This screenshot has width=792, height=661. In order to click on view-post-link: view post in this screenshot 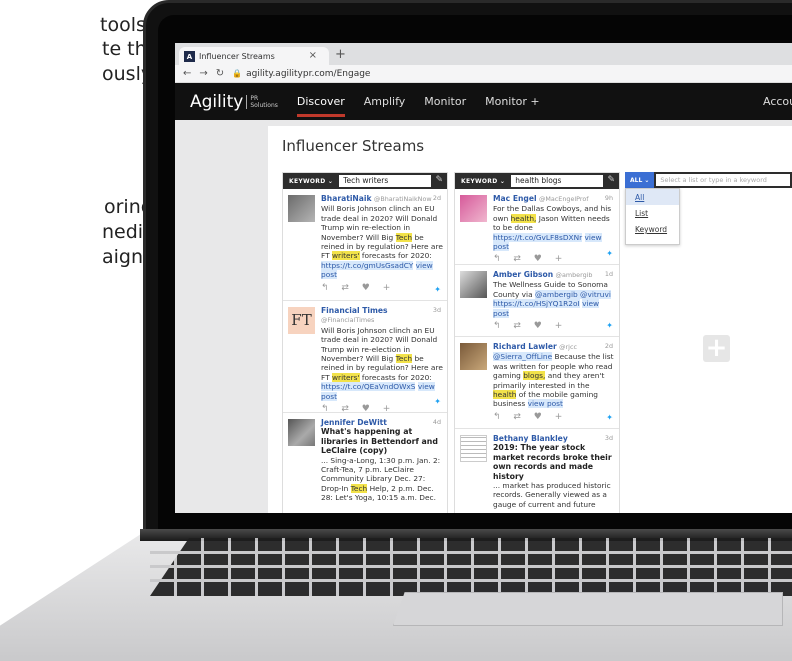, I will do `click(545, 404)`.